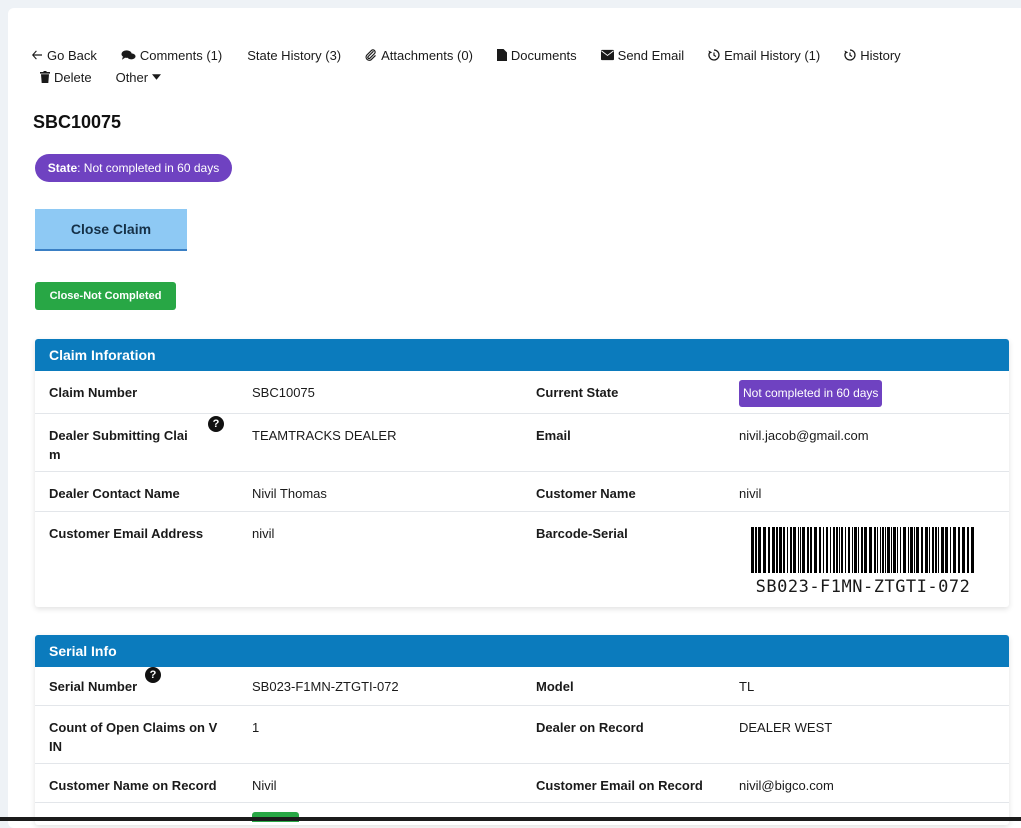 The image size is (1021, 828). What do you see at coordinates (607, 55) in the screenshot?
I see `envelope-icon` at bounding box center [607, 55].